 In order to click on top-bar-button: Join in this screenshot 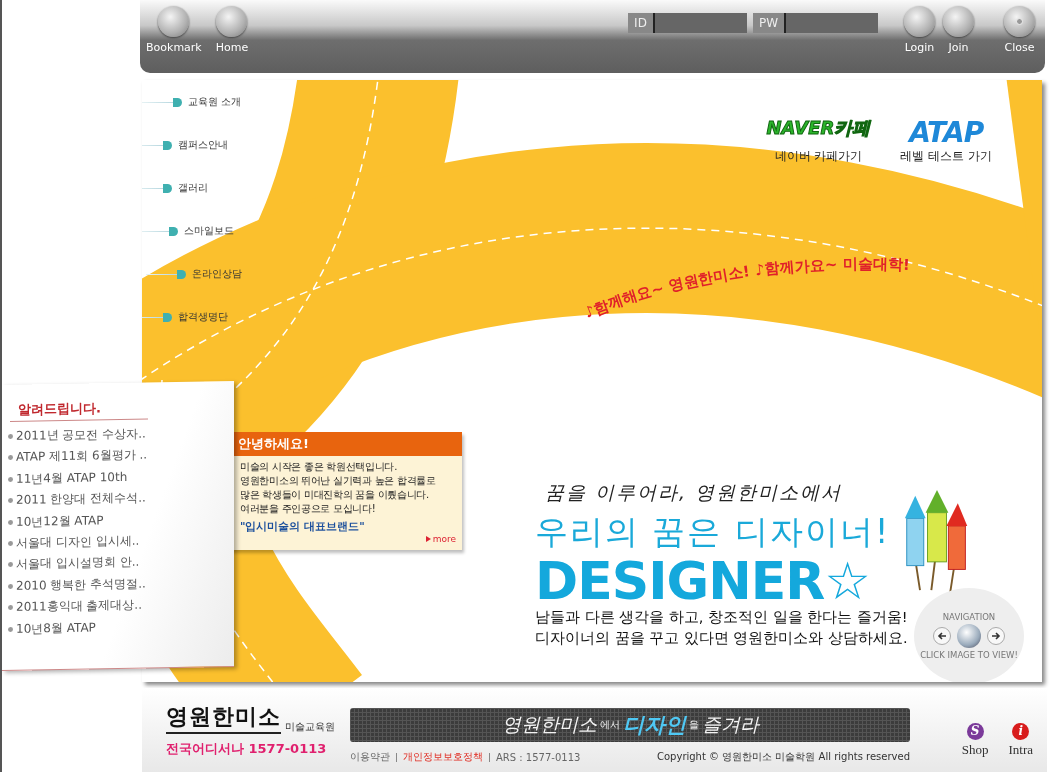, I will do `click(958, 30)`.